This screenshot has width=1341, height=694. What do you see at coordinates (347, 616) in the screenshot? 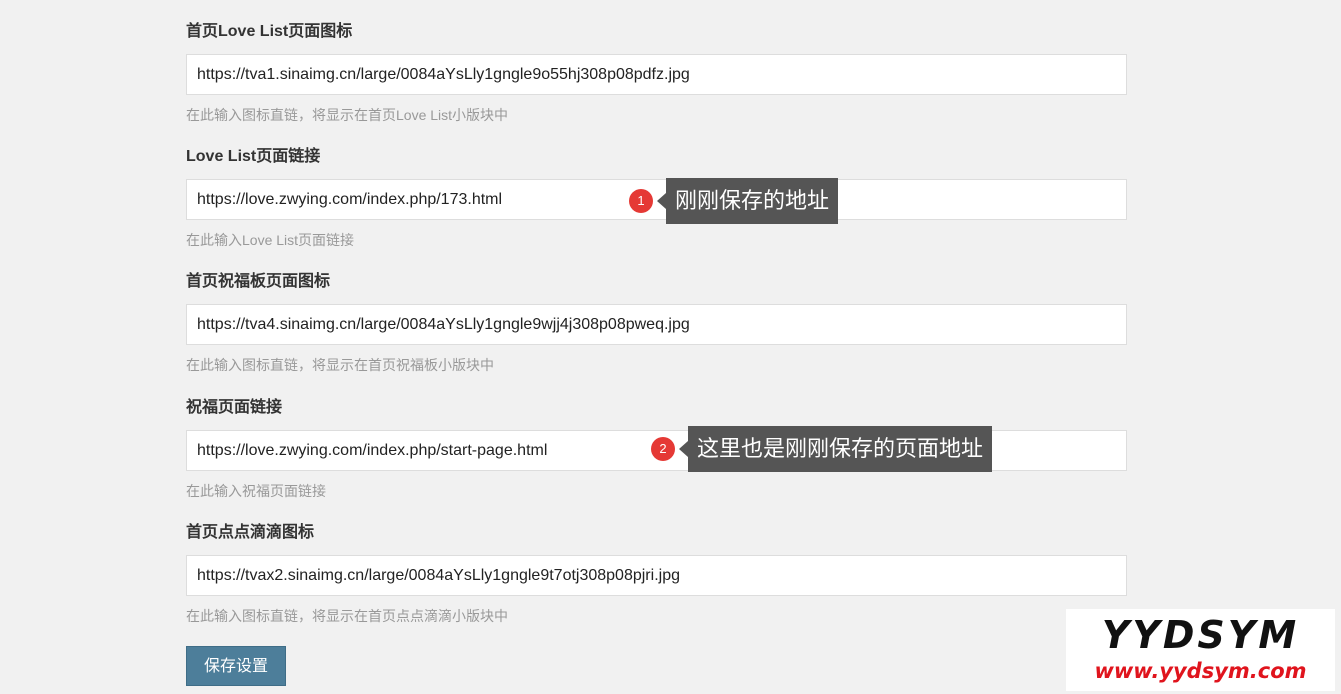
I see `field-help-text: 在此输入图标直链，将显示在首页点点滴滴小版块中` at bounding box center [347, 616].